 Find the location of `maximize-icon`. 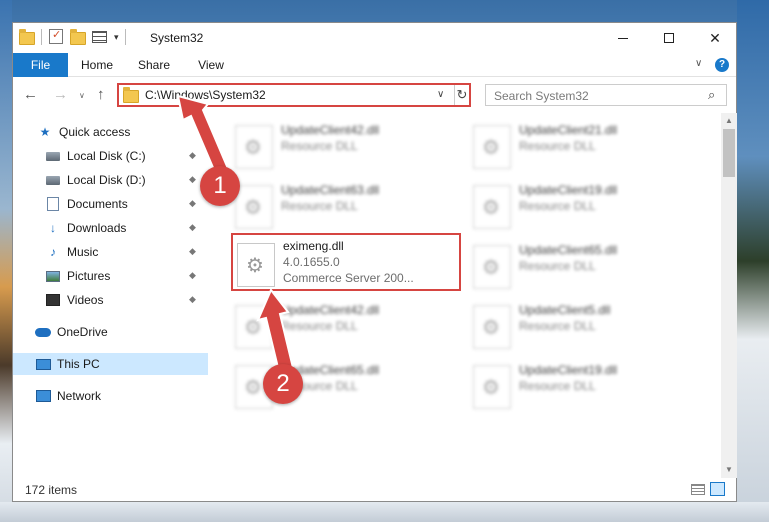

maximize-icon is located at coordinates (669, 38).